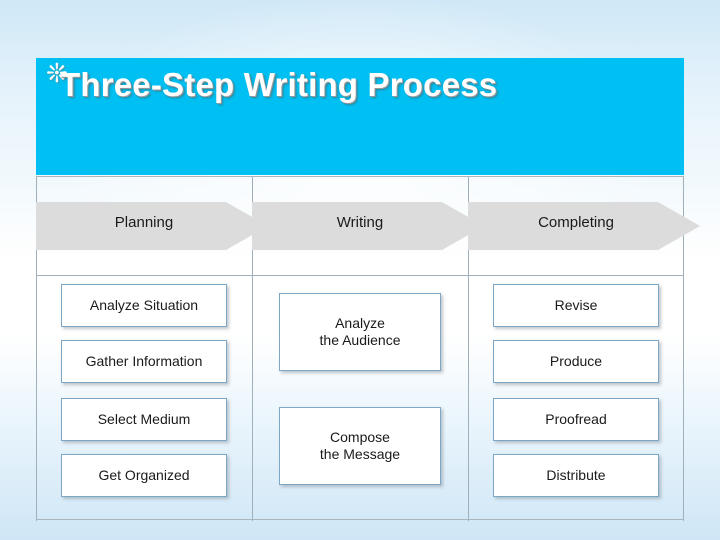 Image resolution: width=720 pixels, height=540 pixels. I want to click on process-step-label: Produce, so click(576, 360).